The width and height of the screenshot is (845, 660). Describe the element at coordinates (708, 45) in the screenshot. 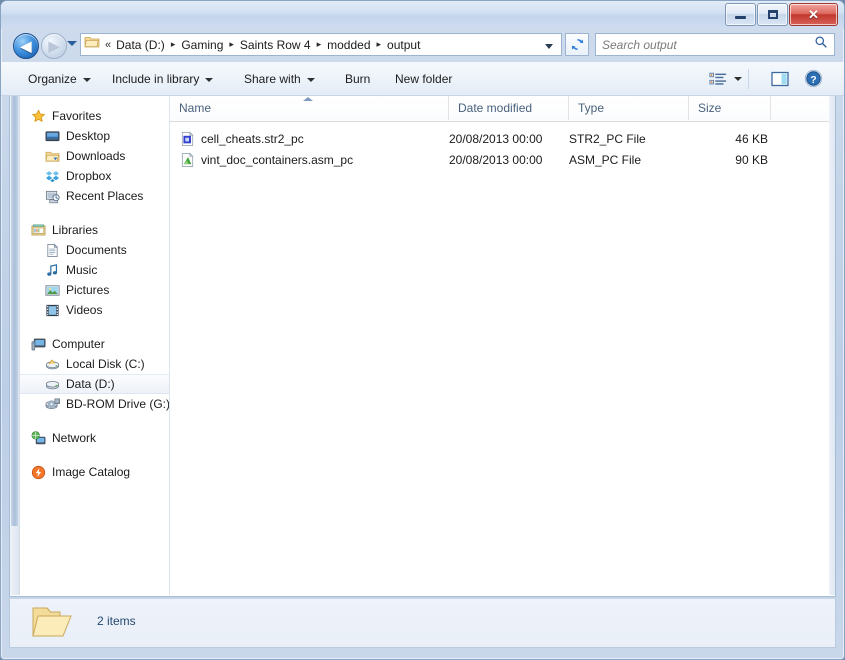

I see `search-input: Search output` at that location.